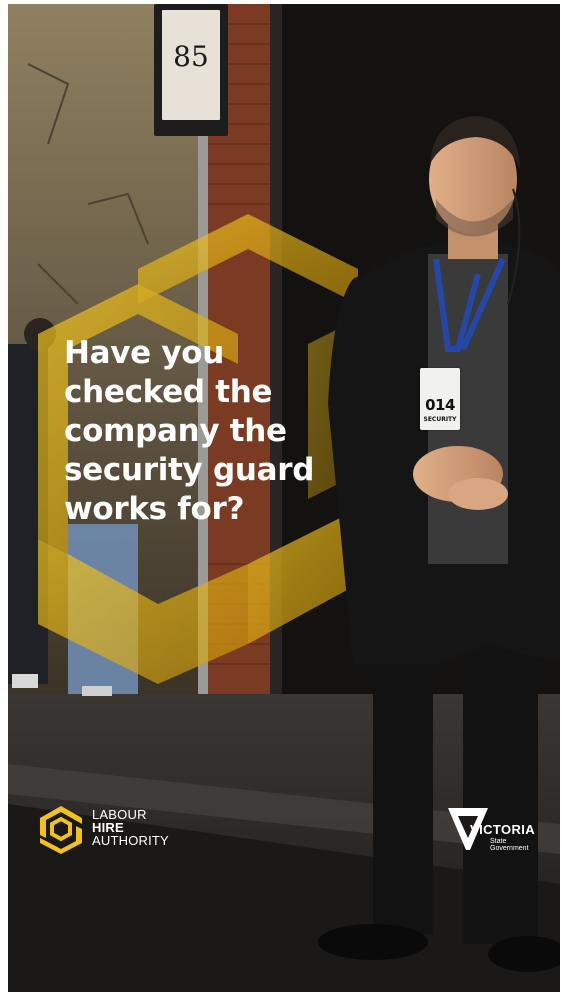 Image resolution: width=562 pixels, height=996 pixels. I want to click on headline-line: company the, so click(175, 431).